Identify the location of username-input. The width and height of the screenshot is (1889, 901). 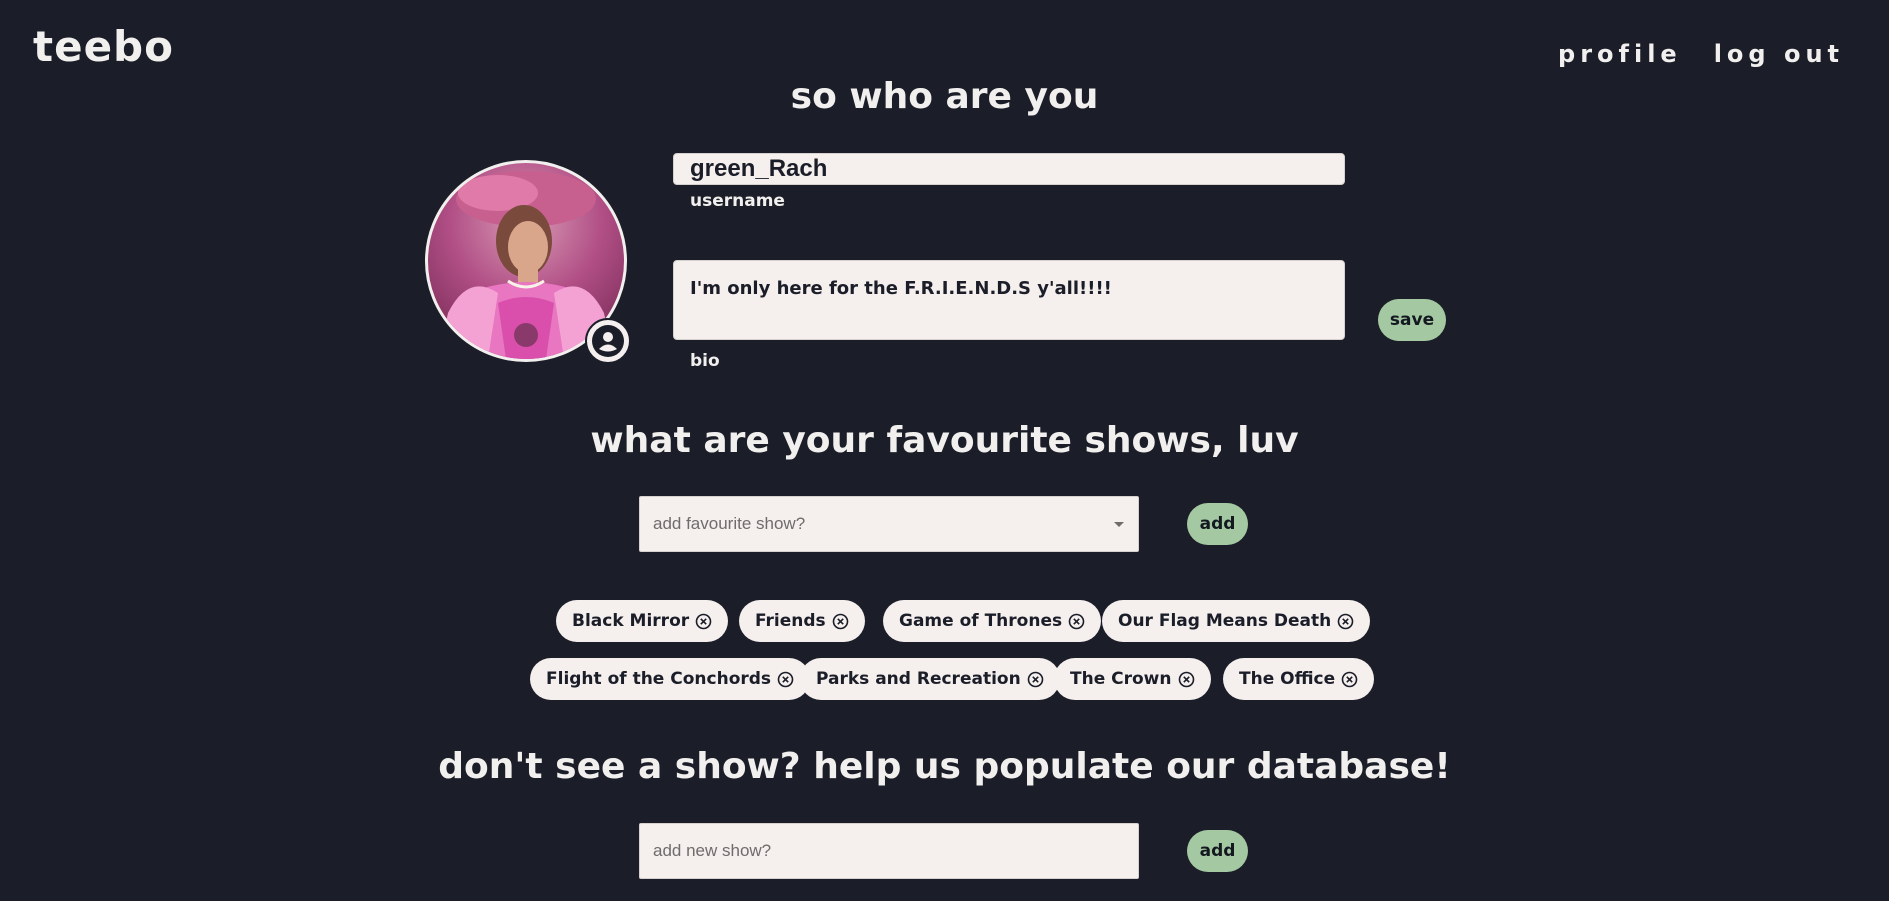
(1009, 169).